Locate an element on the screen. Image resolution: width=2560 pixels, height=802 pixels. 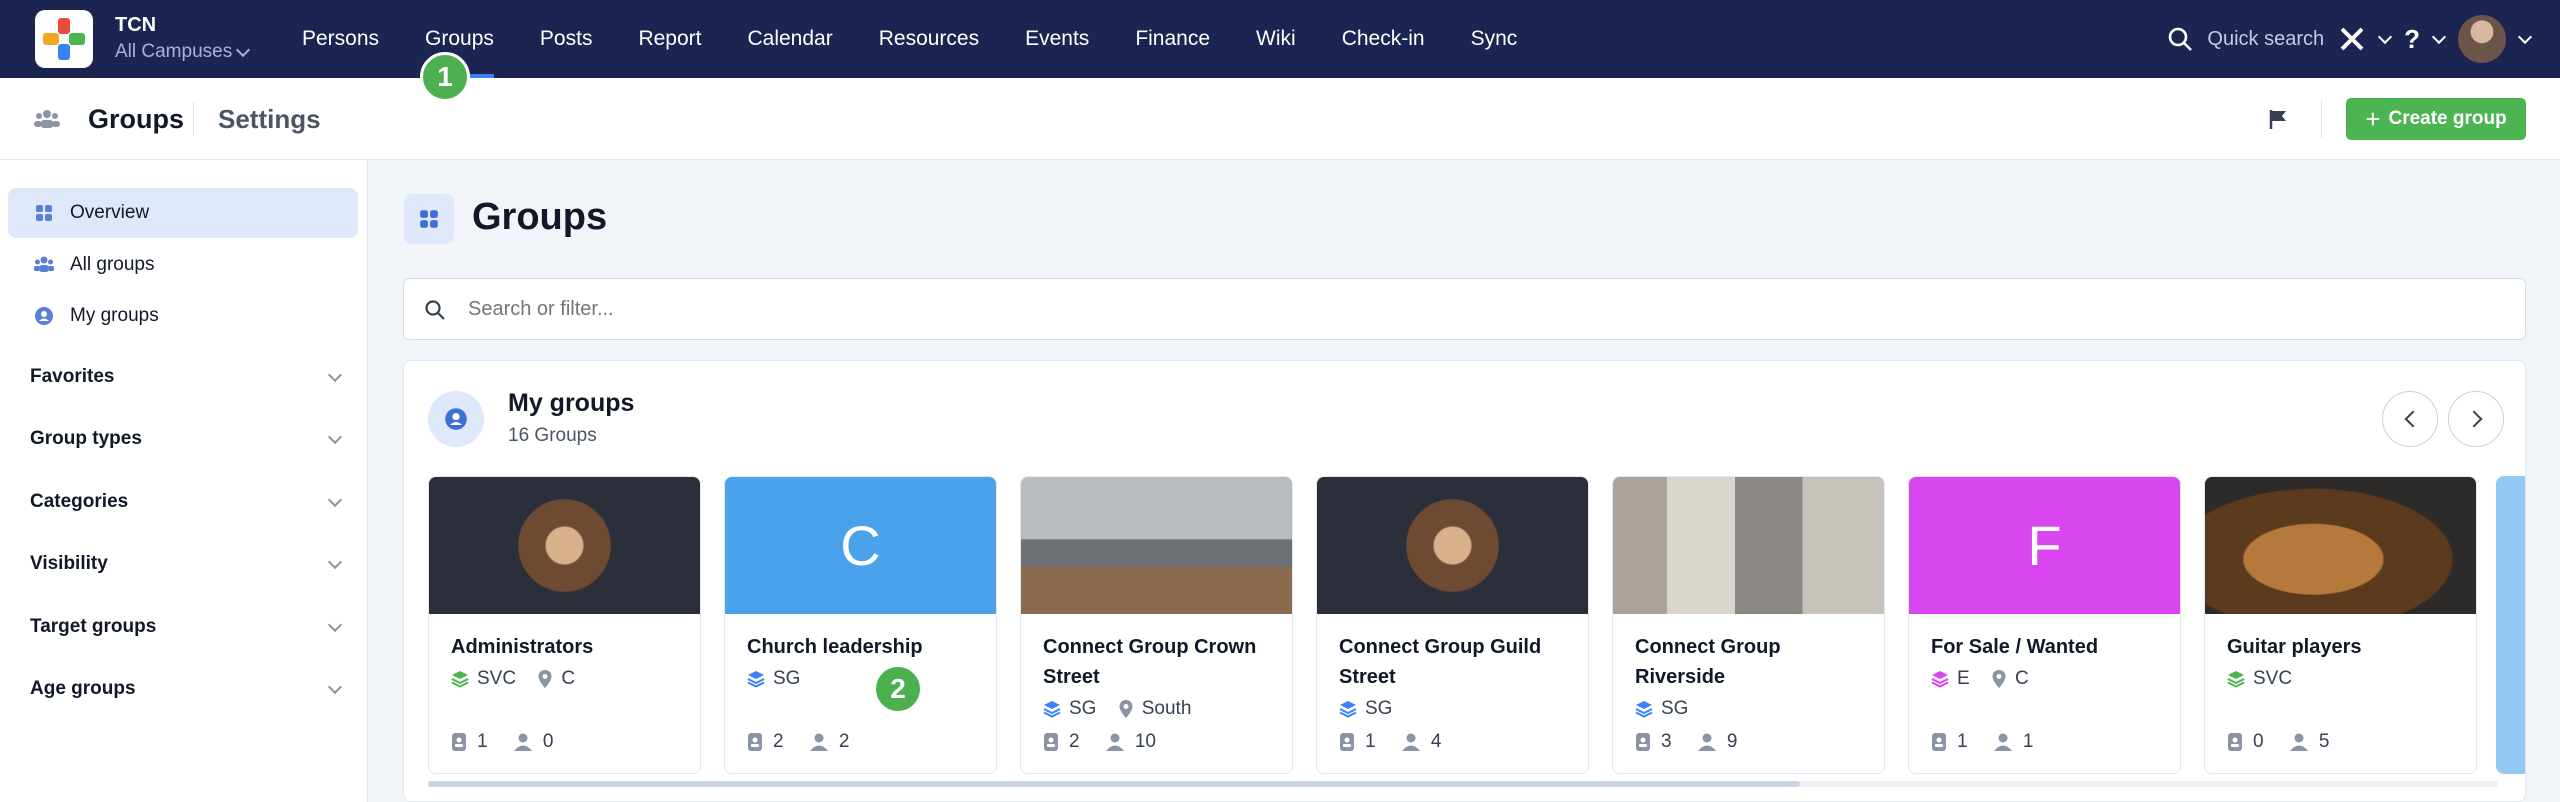
group-initial-image: C is located at coordinates (860, 545).